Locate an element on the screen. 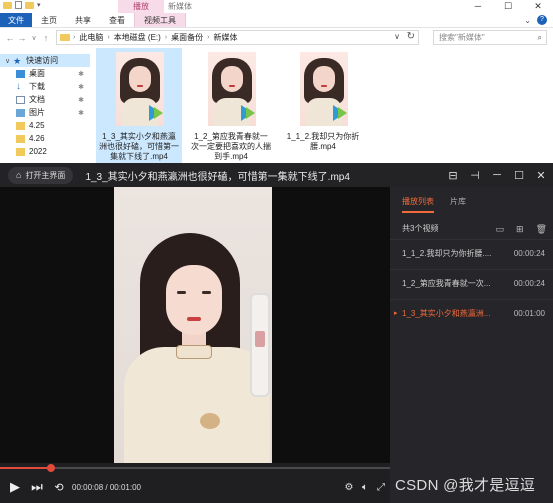  properties-icon is located at coordinates (18, 5).